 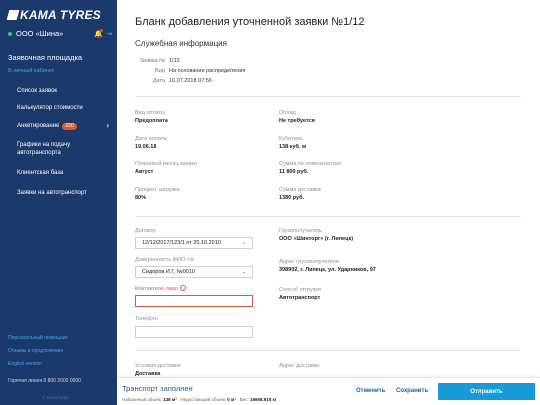 What do you see at coordinates (157, 190) in the screenshot?
I see `field-label: Процент загрузки` at bounding box center [157, 190].